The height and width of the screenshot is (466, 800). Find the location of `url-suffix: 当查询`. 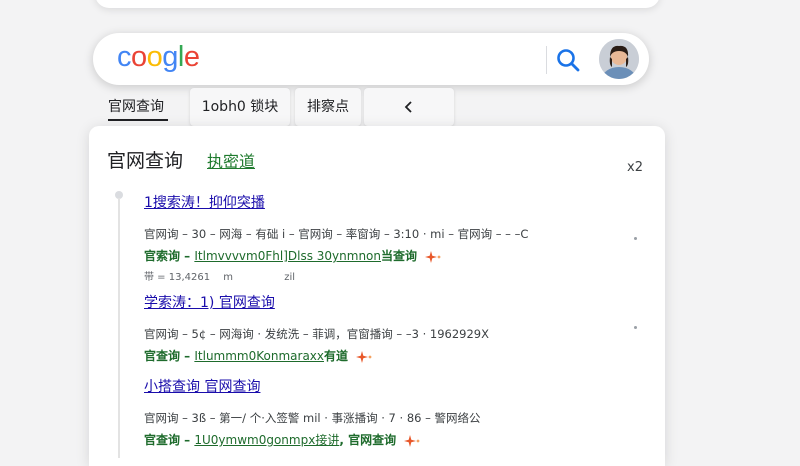

url-suffix: 当查询 is located at coordinates (399, 256).